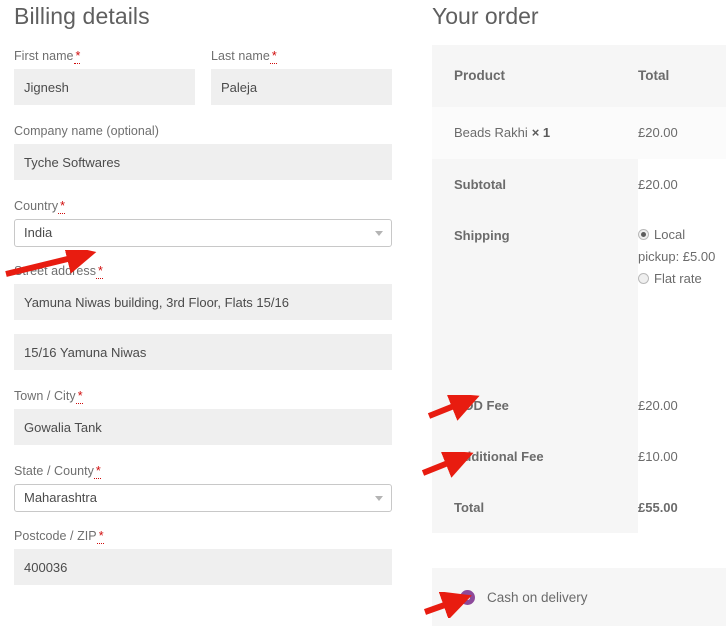 The image size is (726, 626). I want to click on order-total-value: £55.00, so click(682, 507).